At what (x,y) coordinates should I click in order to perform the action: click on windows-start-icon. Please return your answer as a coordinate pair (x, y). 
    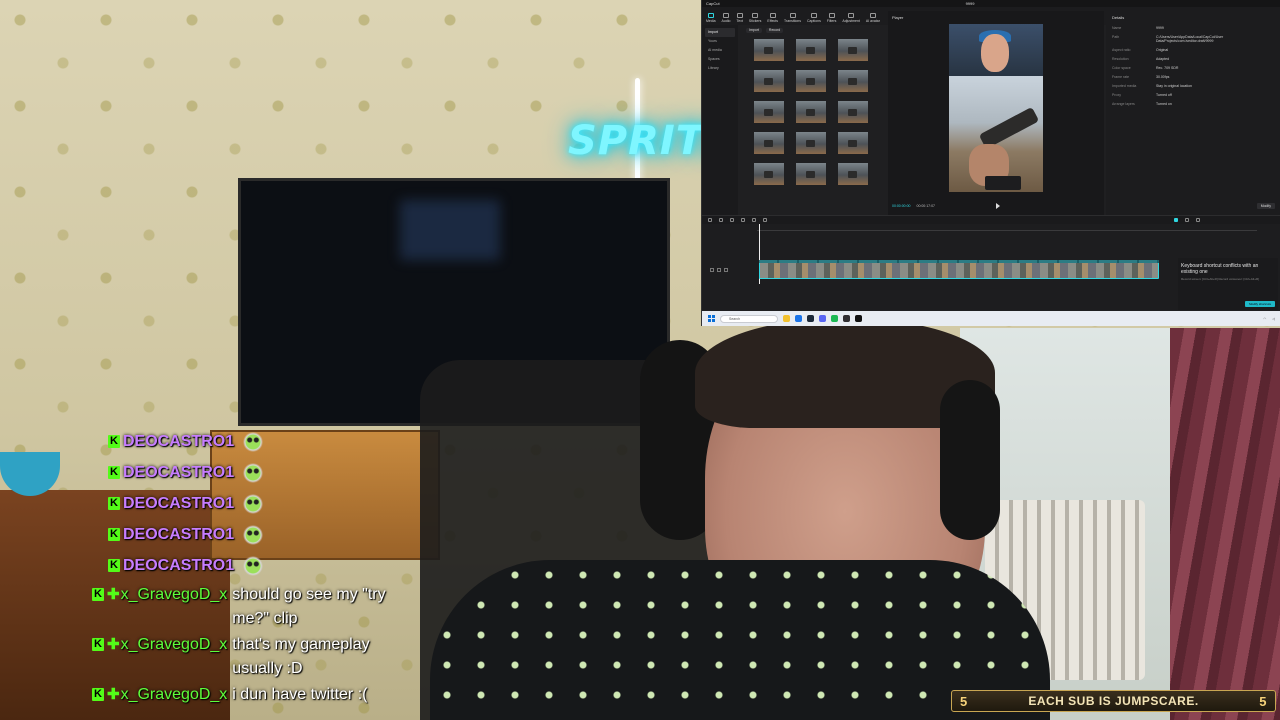
    Looking at the image, I should click on (711, 318).